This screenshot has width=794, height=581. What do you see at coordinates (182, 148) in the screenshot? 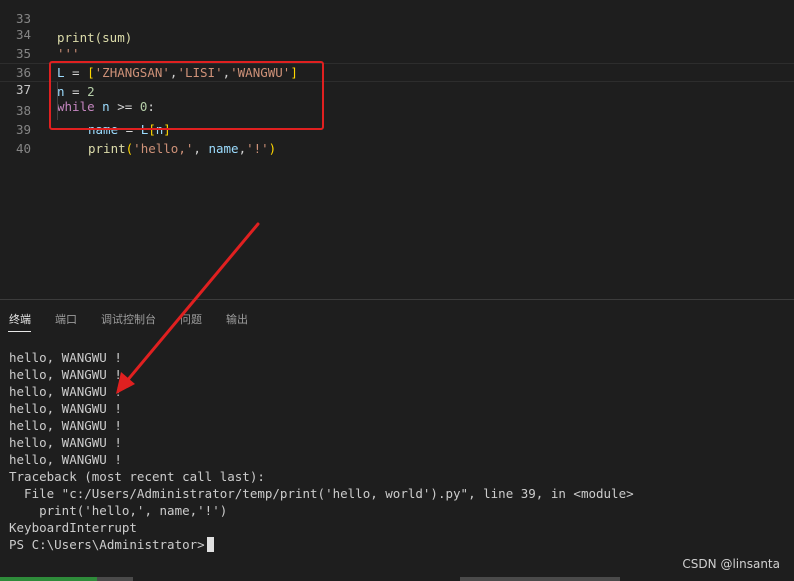
I see `code-text: print('hello,', name,'!')` at bounding box center [182, 148].